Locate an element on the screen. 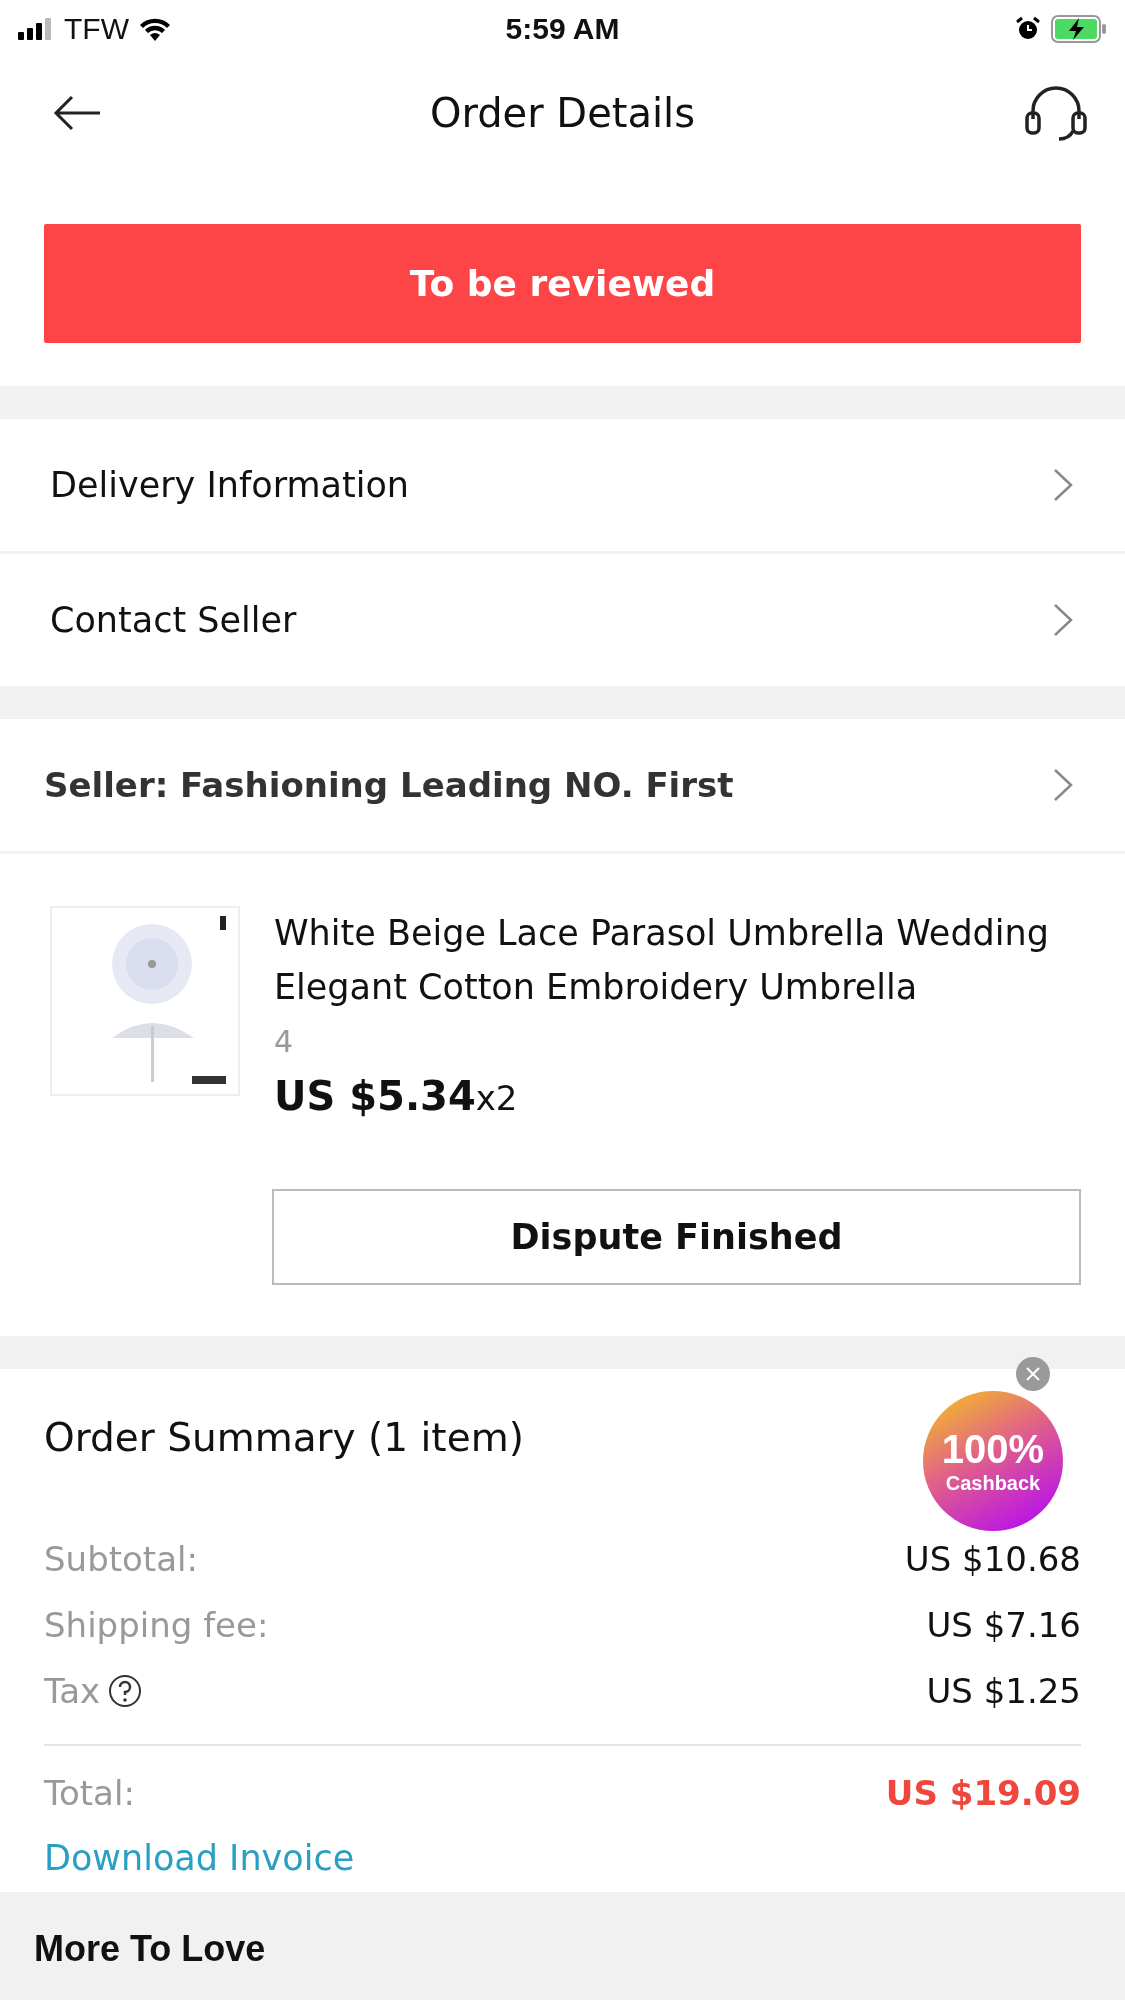 This screenshot has height=2000, width=1125. product-quantity: x2 is located at coordinates (496, 1098).